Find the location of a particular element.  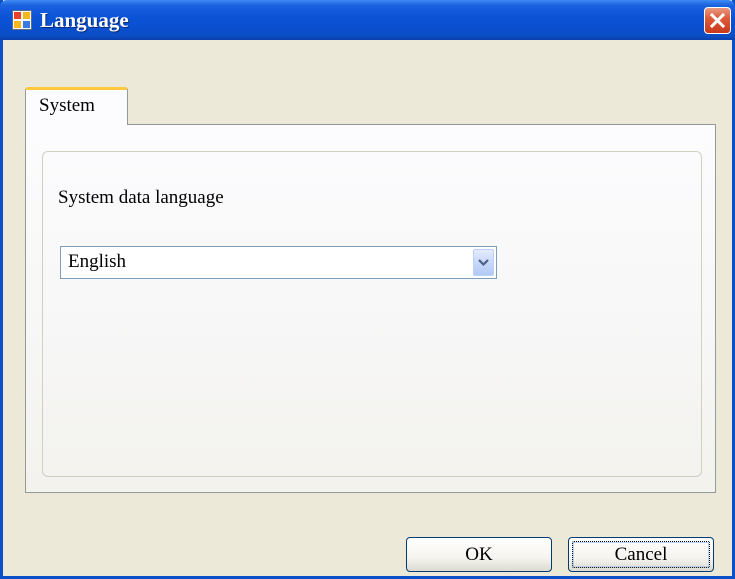

app-window-icon is located at coordinates (22, 20).